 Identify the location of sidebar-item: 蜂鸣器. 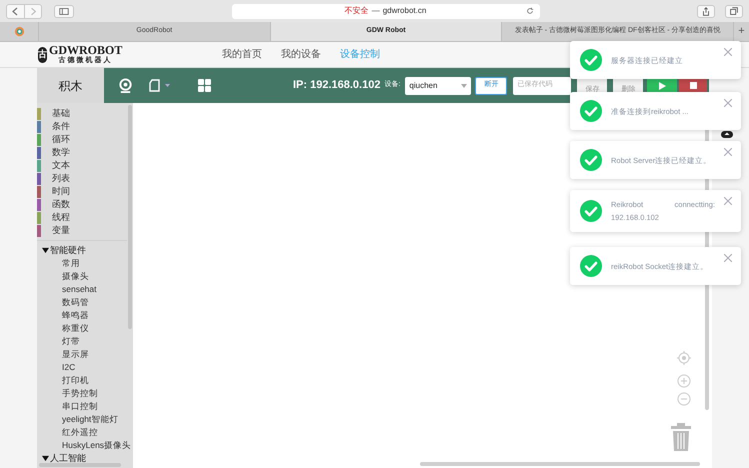
(75, 315).